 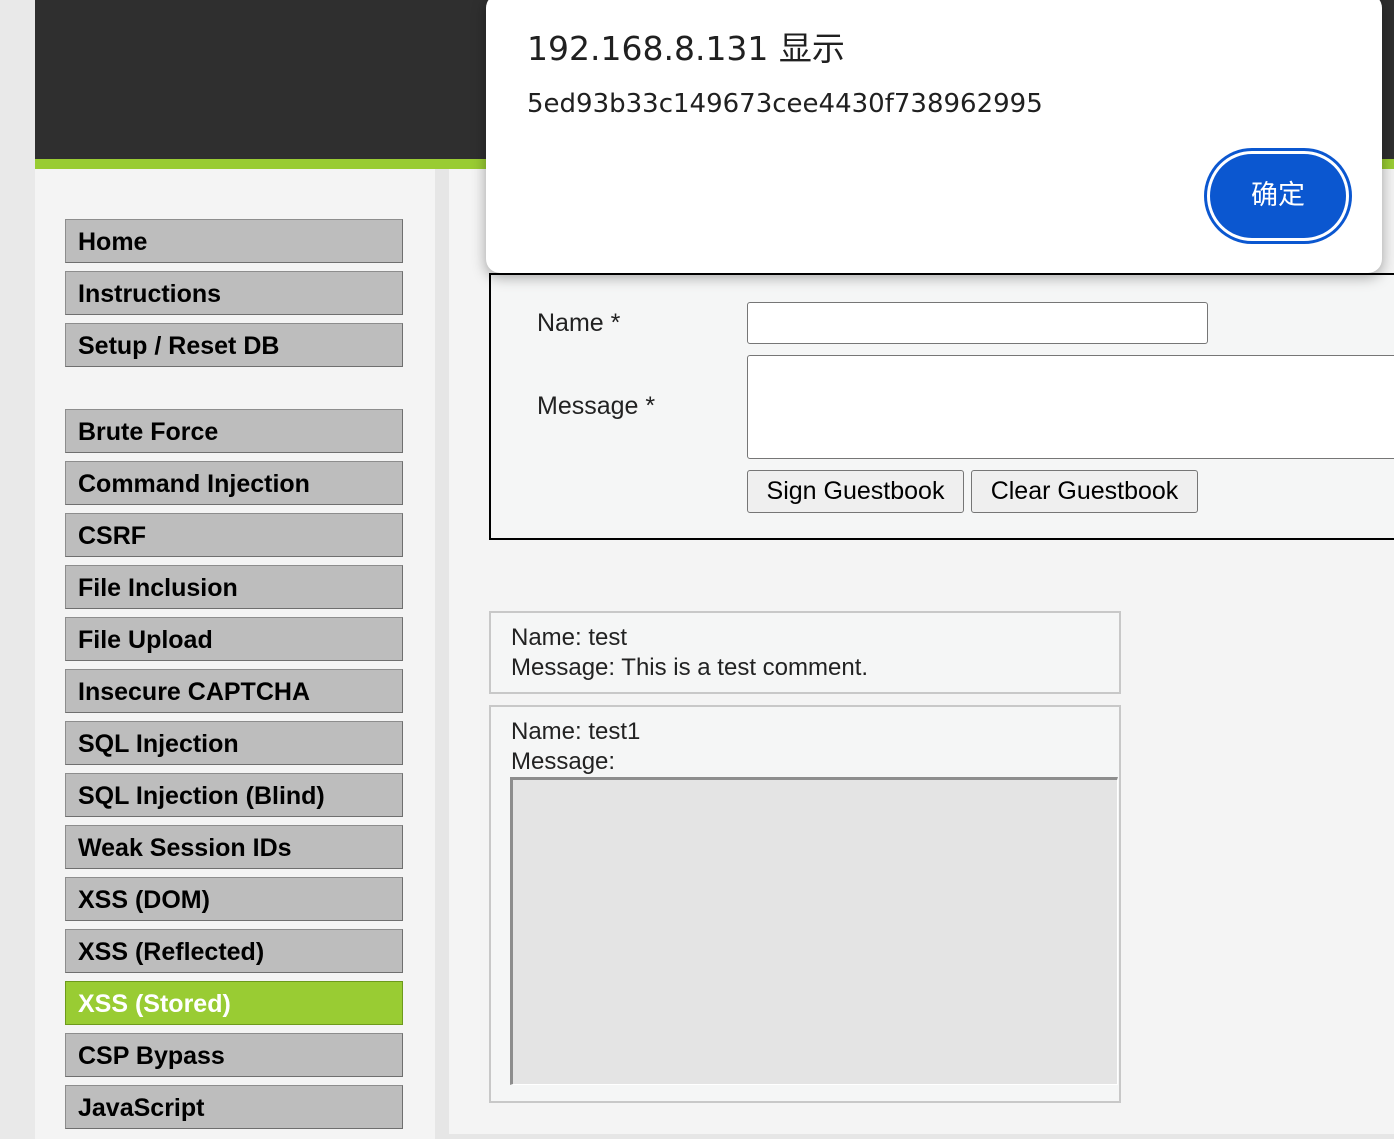 What do you see at coordinates (234, 639) in the screenshot?
I see `menu-item-file-upload: File Upload` at bounding box center [234, 639].